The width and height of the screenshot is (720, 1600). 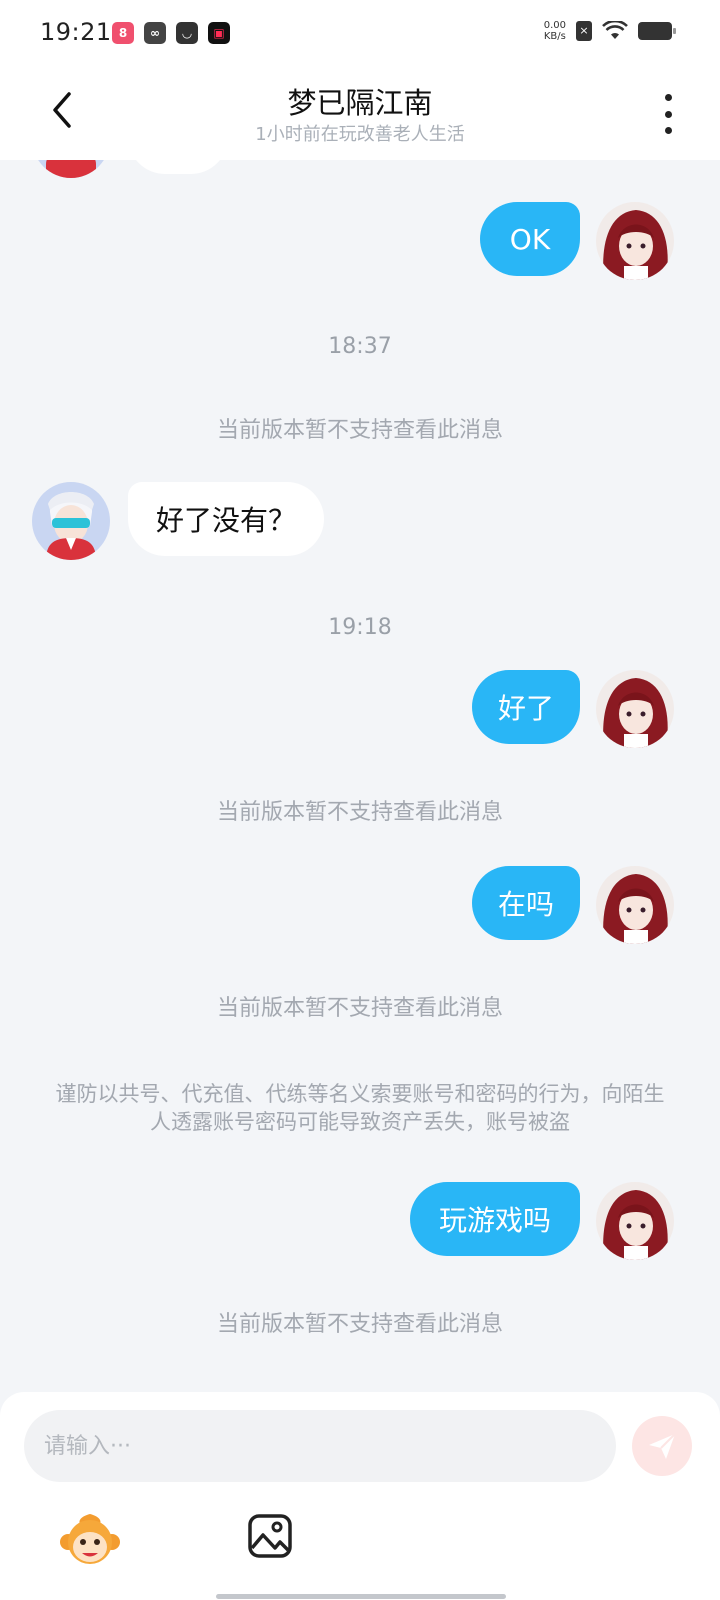 What do you see at coordinates (320, 1446) in the screenshot?
I see `message-input` at bounding box center [320, 1446].